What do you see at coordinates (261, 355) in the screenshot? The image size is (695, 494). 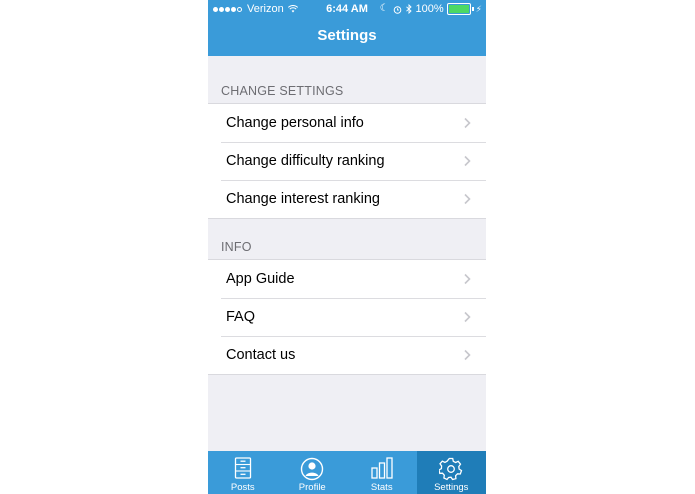 I see `row-label: Contact us` at bounding box center [261, 355].